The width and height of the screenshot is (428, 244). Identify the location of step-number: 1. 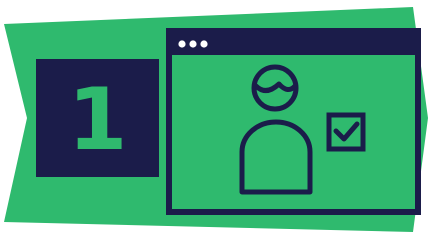
(97, 120).